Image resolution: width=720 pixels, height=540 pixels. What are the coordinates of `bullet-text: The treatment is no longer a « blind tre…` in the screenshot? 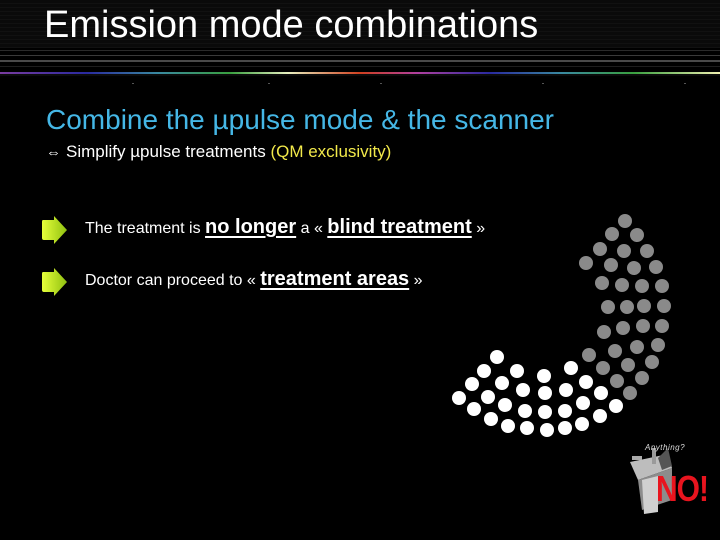 It's located at (285, 227).